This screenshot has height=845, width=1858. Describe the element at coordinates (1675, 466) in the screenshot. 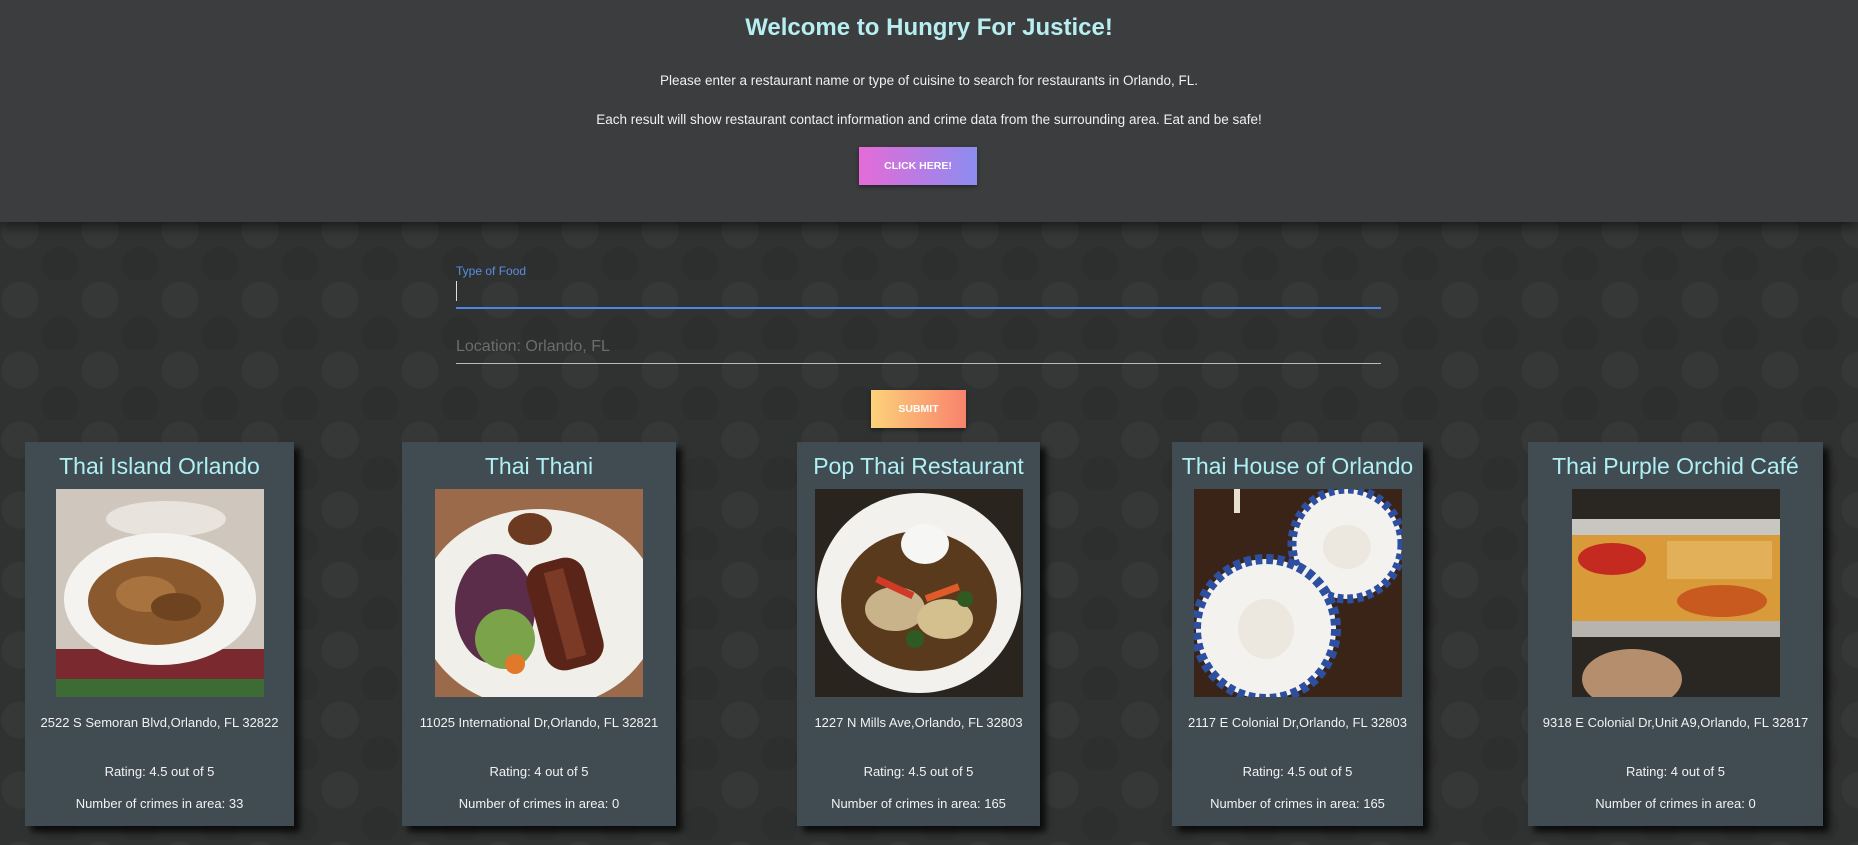

I see `restaurant-name: Thai Purple Orchid Café` at that location.